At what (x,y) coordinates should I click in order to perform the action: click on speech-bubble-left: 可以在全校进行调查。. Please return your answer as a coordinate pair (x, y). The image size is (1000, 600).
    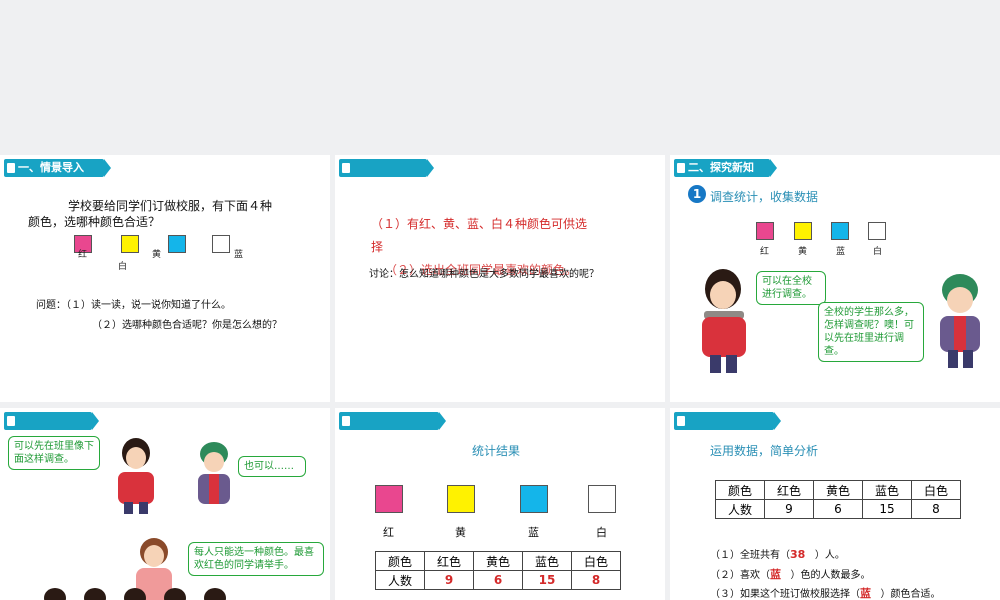
    Looking at the image, I should click on (791, 288).